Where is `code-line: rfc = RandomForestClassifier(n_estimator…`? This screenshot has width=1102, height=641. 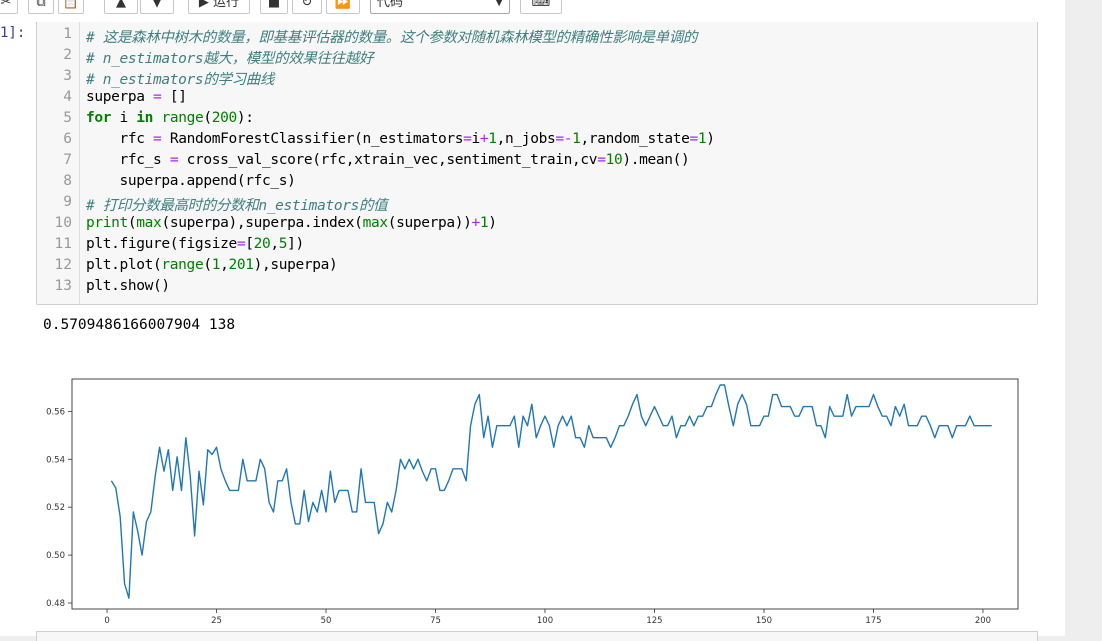
code-line: rfc = RandomForestClassifier(n_estimator… is located at coordinates (400, 139).